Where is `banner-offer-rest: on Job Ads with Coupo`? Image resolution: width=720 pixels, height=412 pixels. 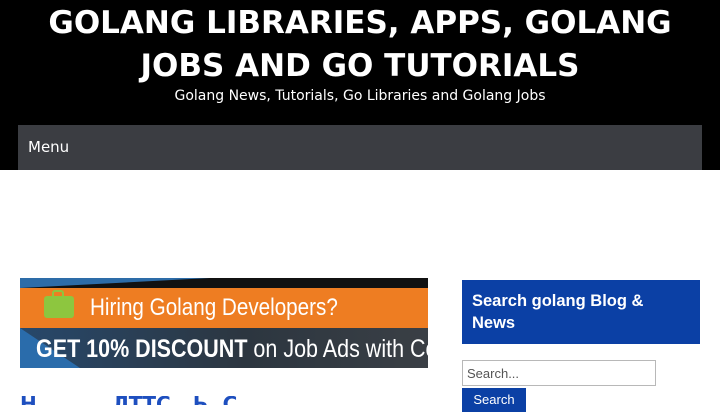
banner-offer-rest: on Job Ads with Coupo is located at coordinates (340, 349).